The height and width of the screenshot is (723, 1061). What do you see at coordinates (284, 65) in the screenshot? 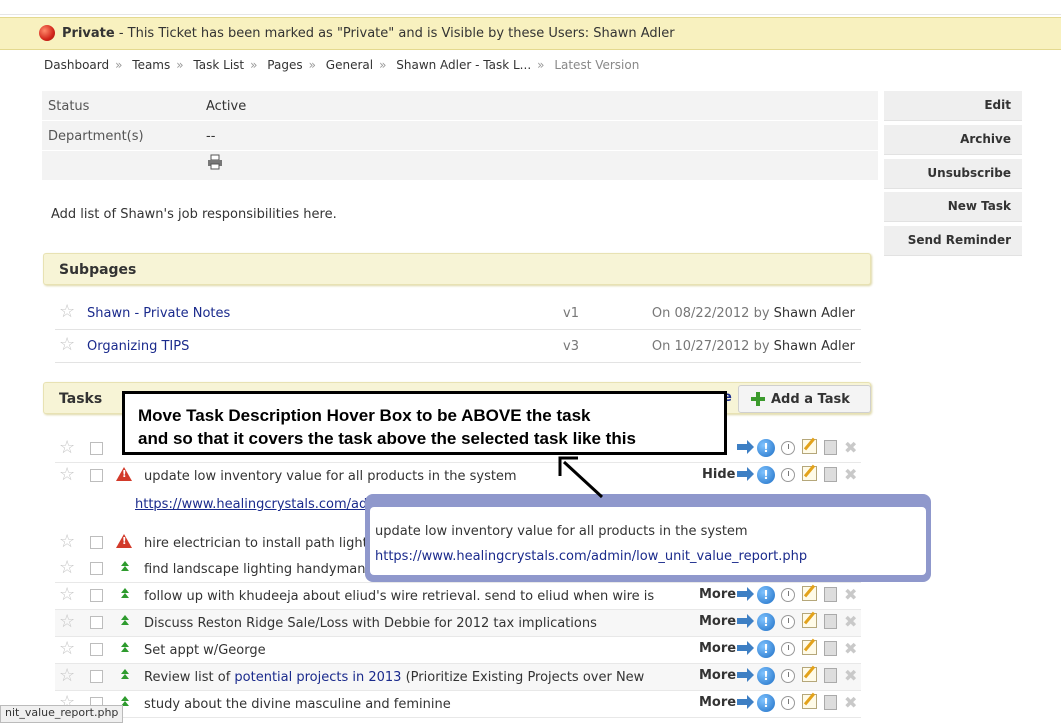
I see `breadcrumb-pages: Pages` at bounding box center [284, 65].